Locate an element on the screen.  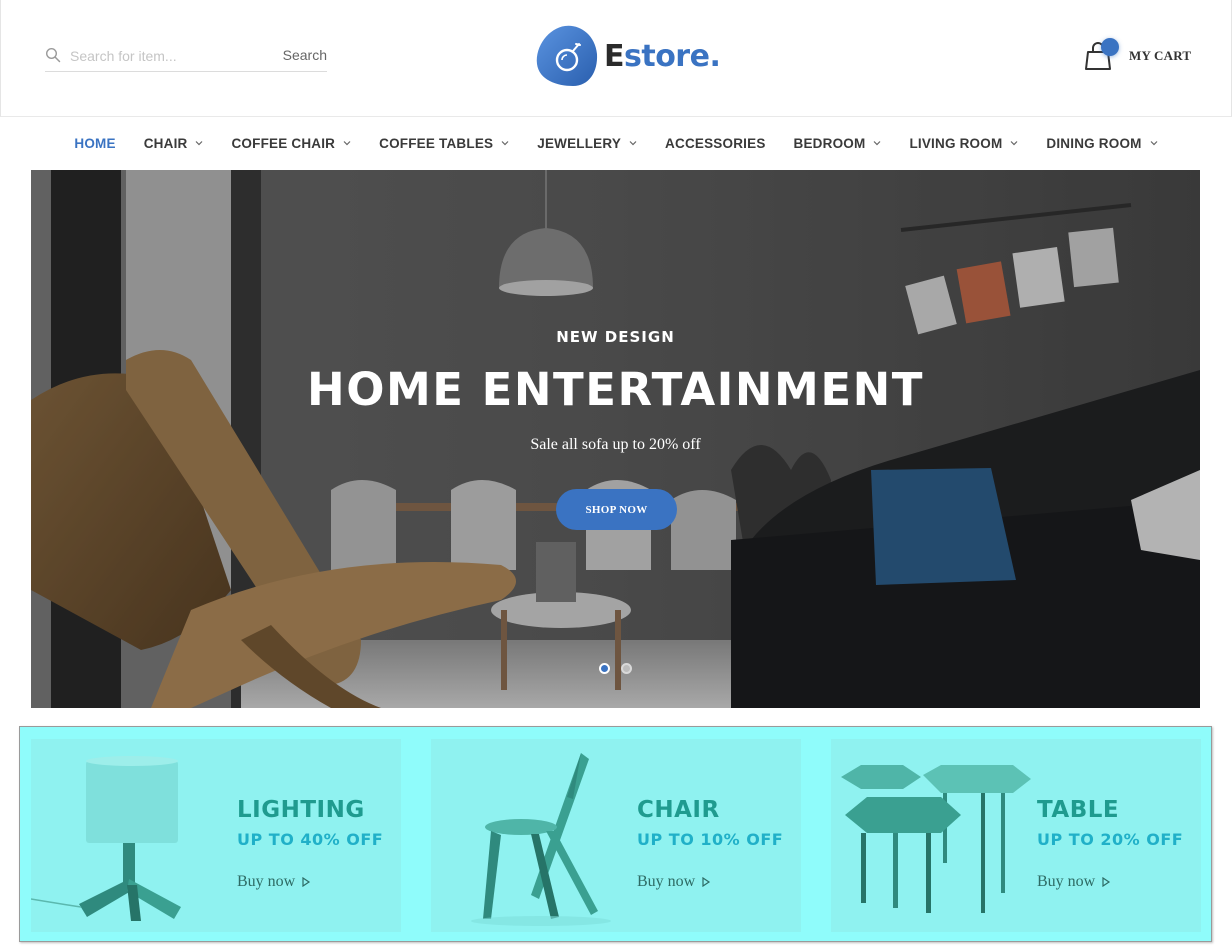
nav-item-dining-room: DINING ROOM is located at coordinates (1102, 143).